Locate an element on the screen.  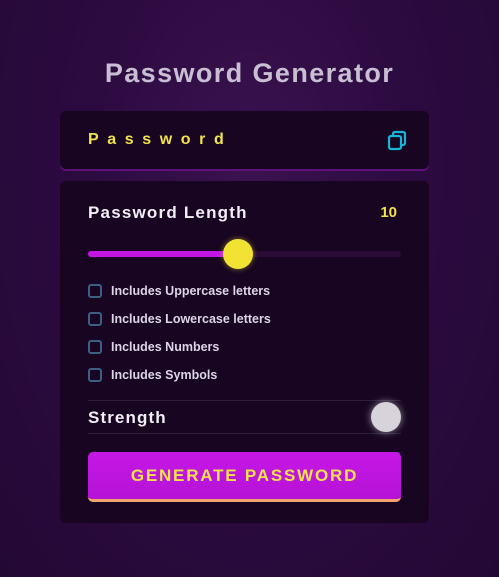
numbers-label: Includes Numbers is located at coordinates (165, 347).